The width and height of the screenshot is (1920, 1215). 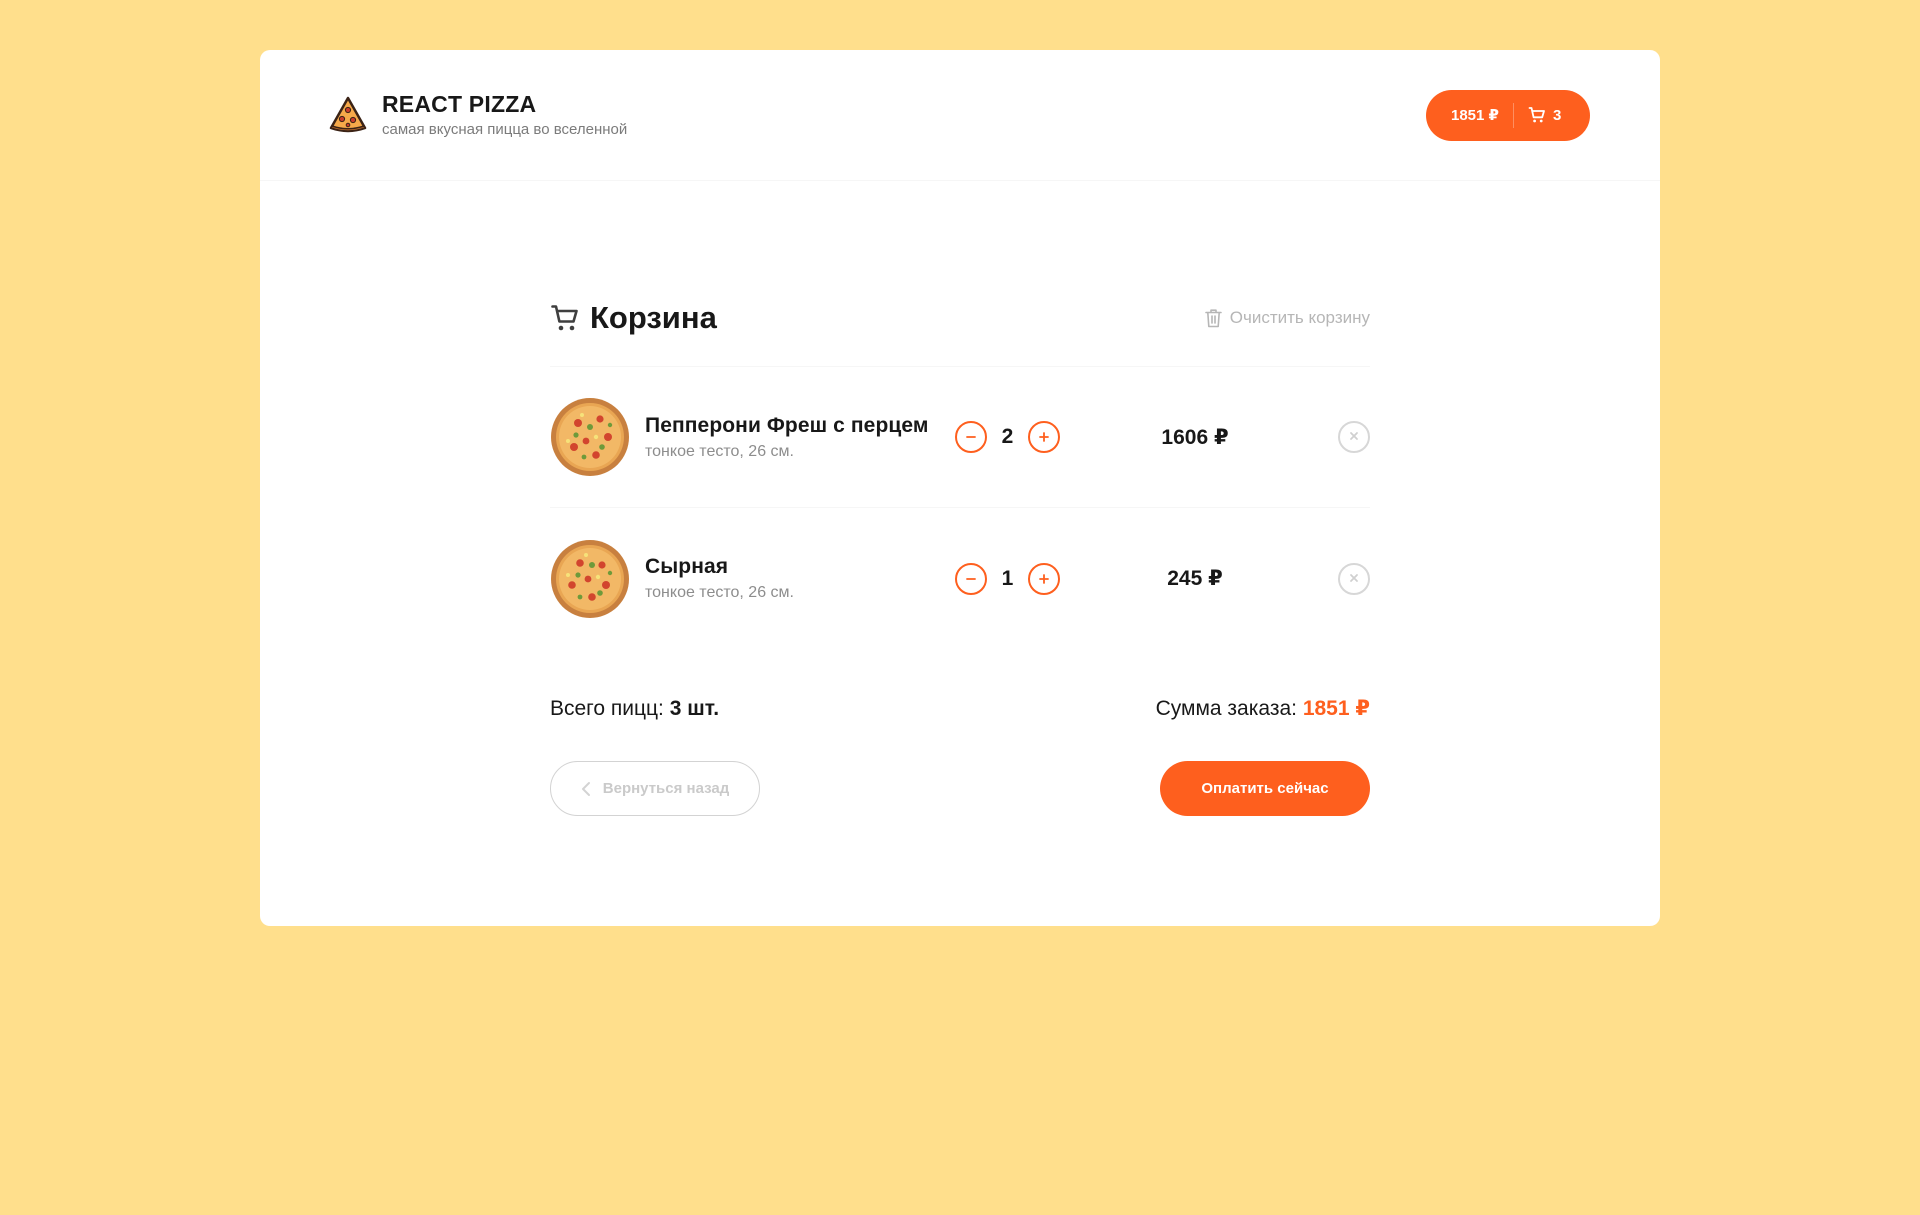 I want to click on cart-title: Корзина, so click(x=633, y=318).